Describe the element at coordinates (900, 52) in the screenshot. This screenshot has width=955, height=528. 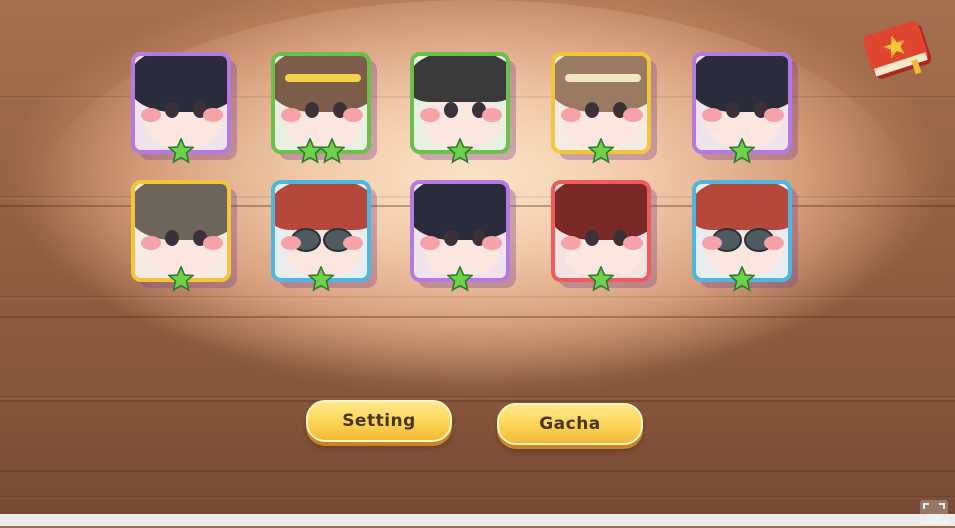
I see `book-icon` at that location.